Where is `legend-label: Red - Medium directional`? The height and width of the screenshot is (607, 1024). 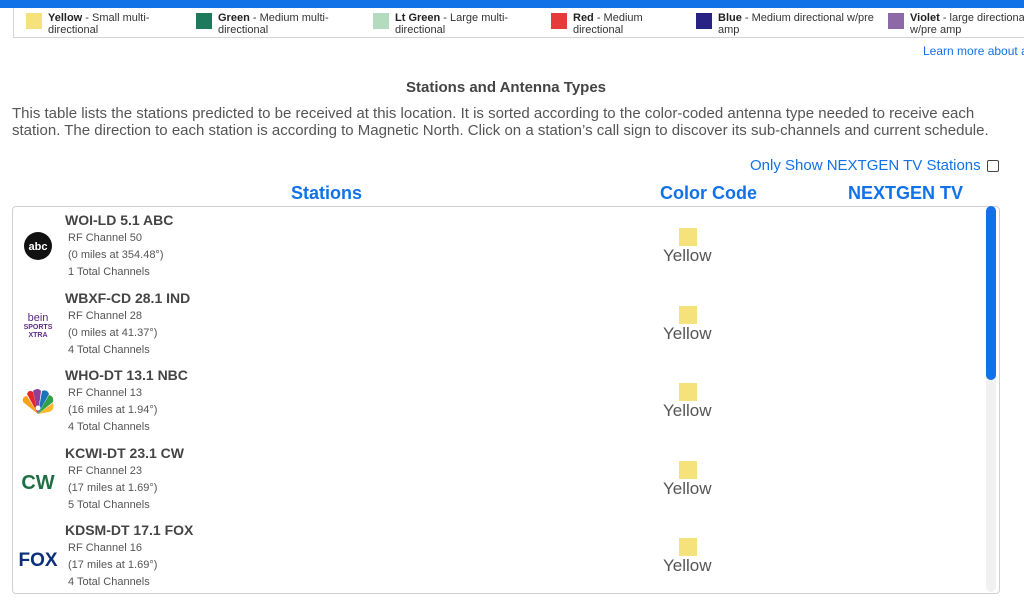 legend-label: Red - Medium directional is located at coordinates (608, 24).